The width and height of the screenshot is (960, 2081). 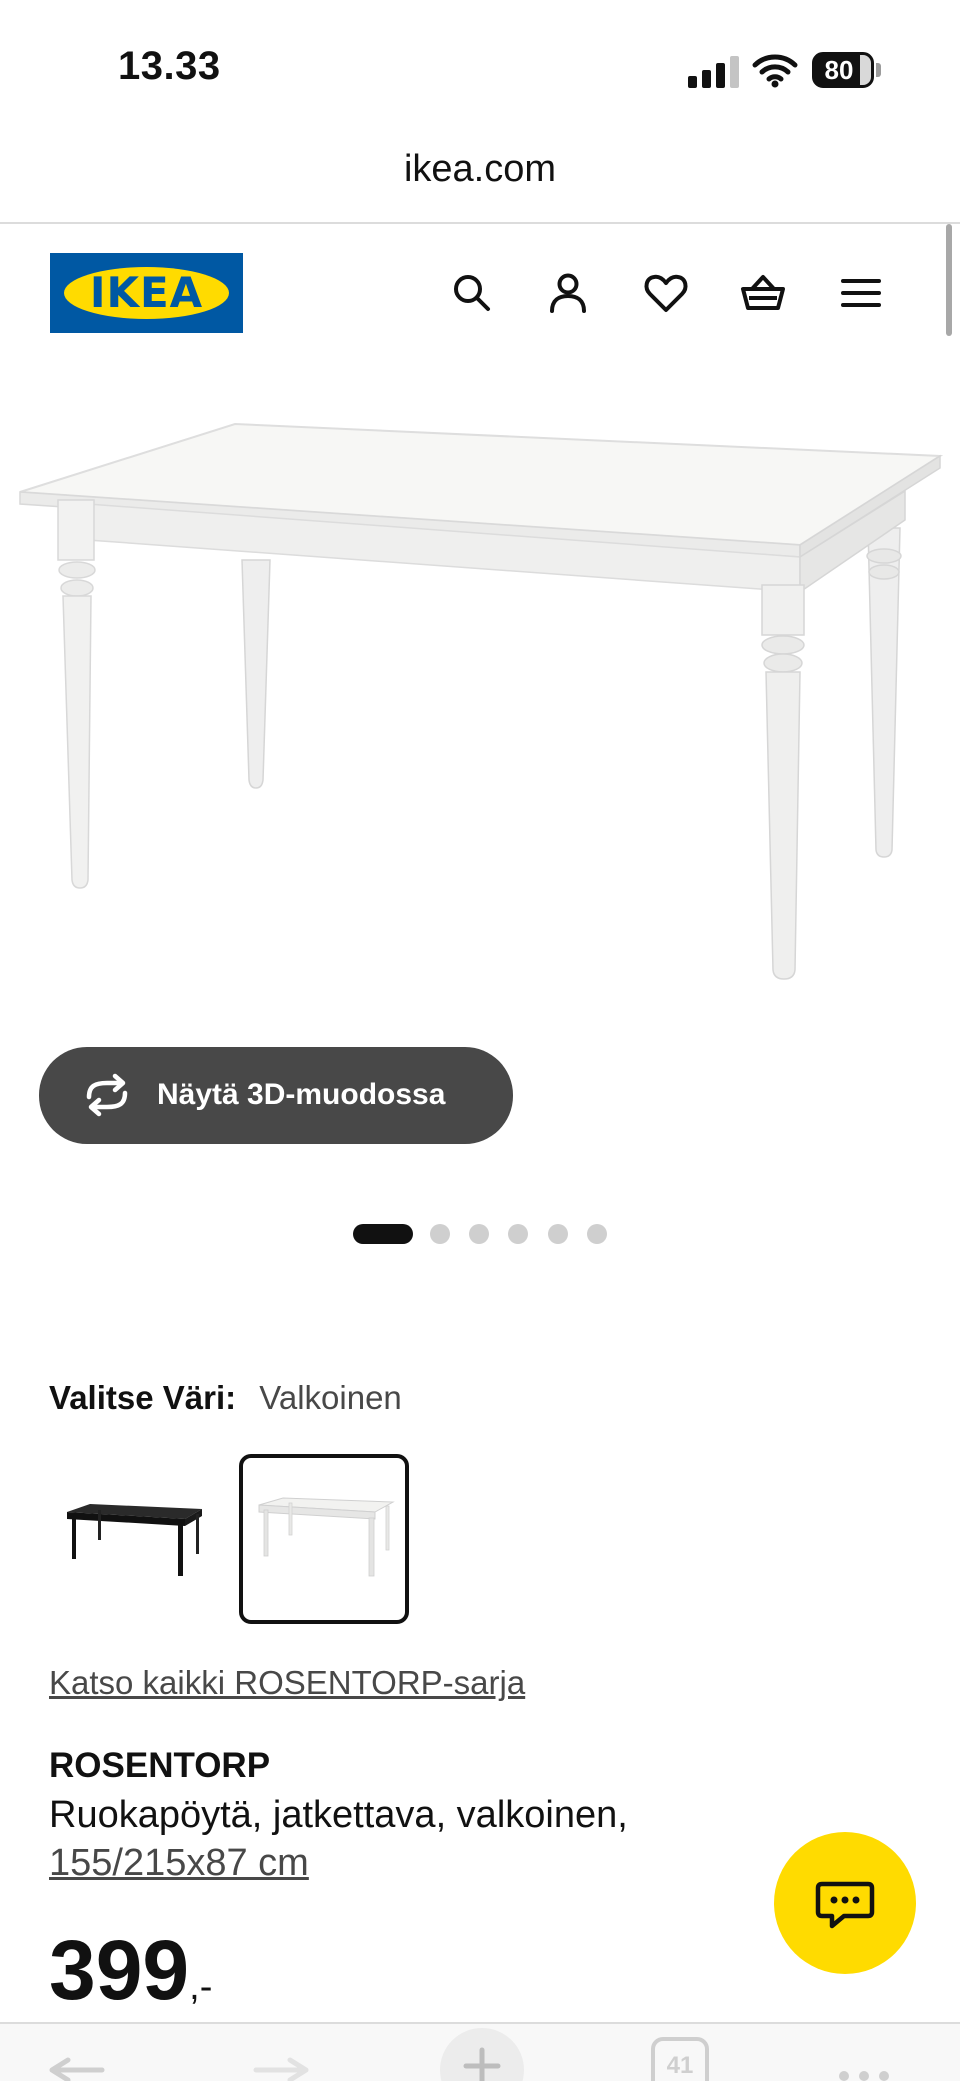 I want to click on product-description: Ruokapöytä, jatkettava, valkoinen,, so click(x=338, y=1815).